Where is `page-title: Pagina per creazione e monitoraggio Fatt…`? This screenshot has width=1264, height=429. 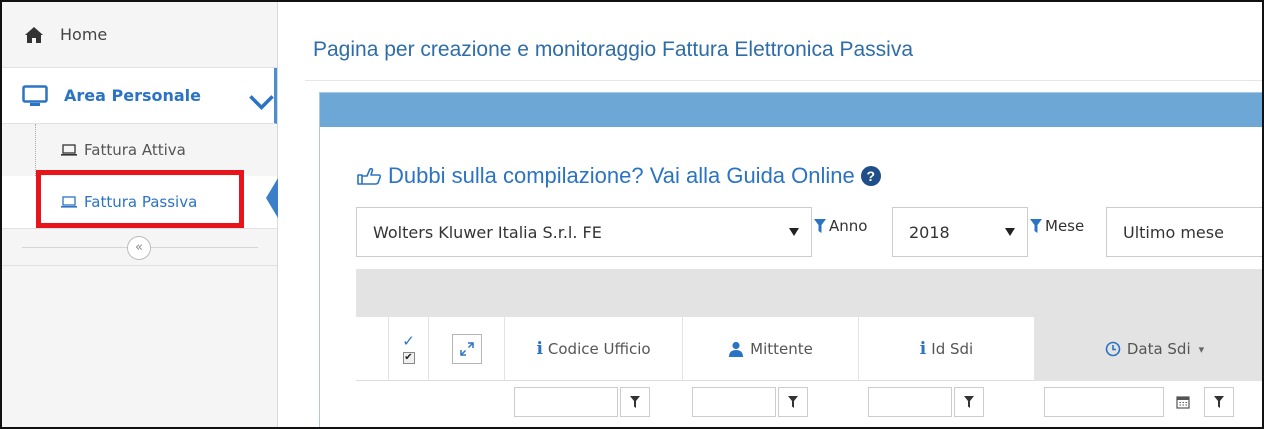 page-title: Pagina per creazione e monitoraggio Fatt… is located at coordinates (613, 49).